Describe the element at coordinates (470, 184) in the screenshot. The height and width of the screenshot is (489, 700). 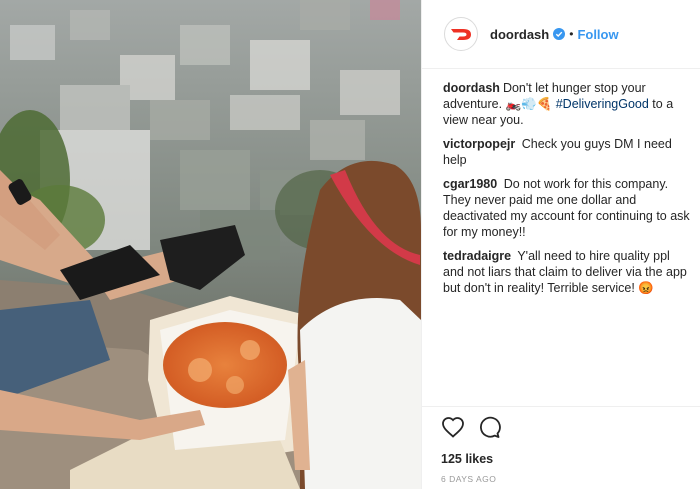
I see `comment-username: cgar1980` at that location.